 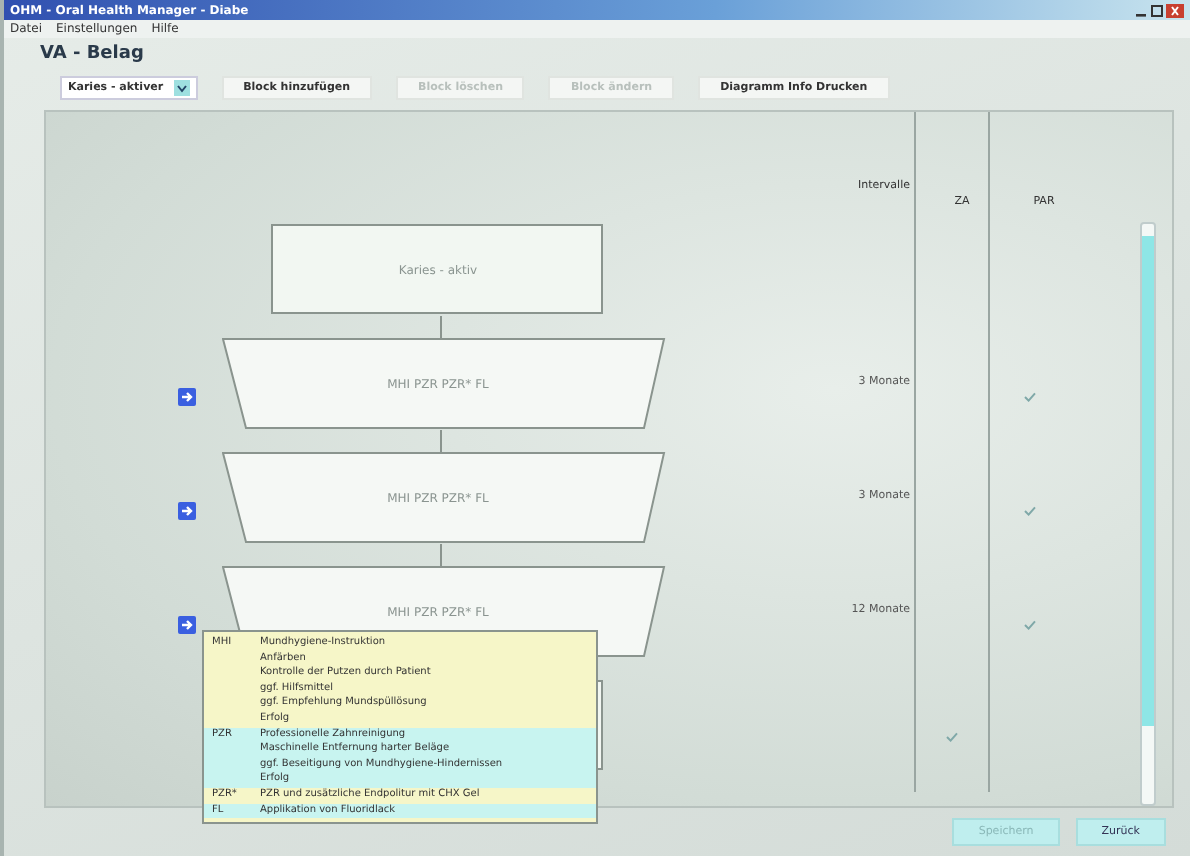 I want to click on dropdown-arrow-icon, so click(x=181, y=88).